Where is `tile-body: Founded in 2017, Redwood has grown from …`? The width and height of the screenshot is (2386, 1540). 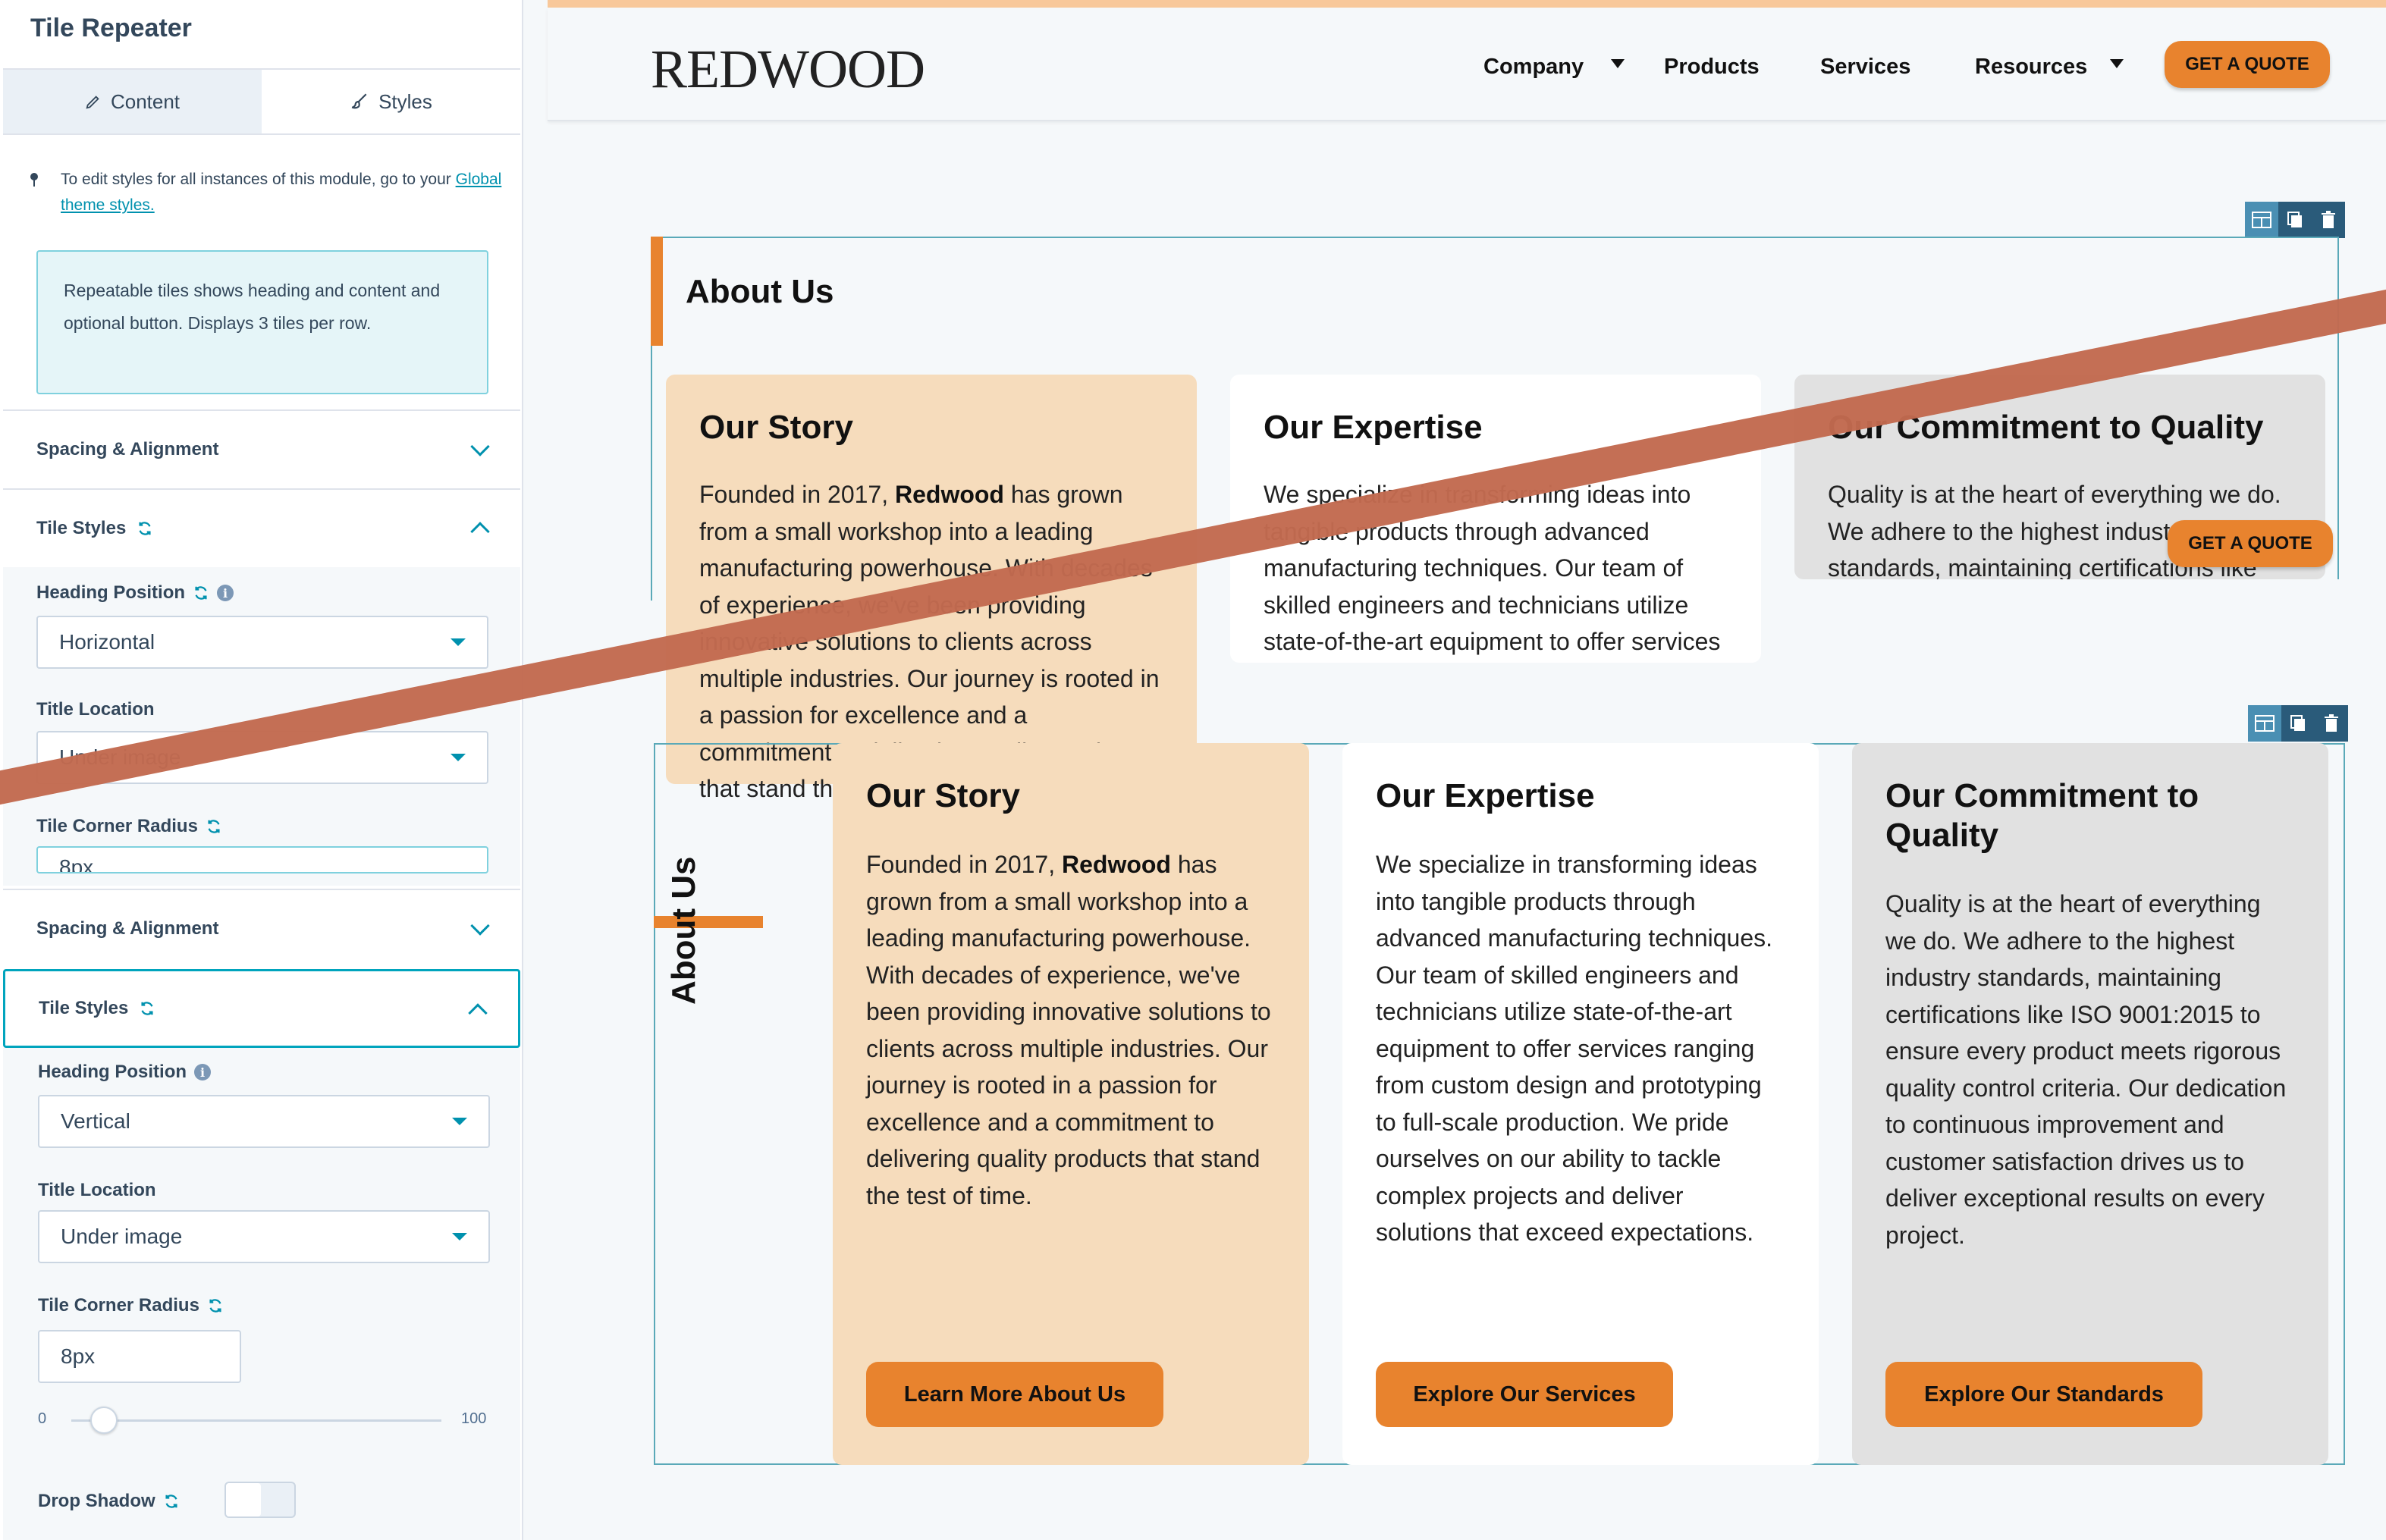 tile-body: Founded in 2017, Redwood has grown from … is located at coordinates (1071, 1030).